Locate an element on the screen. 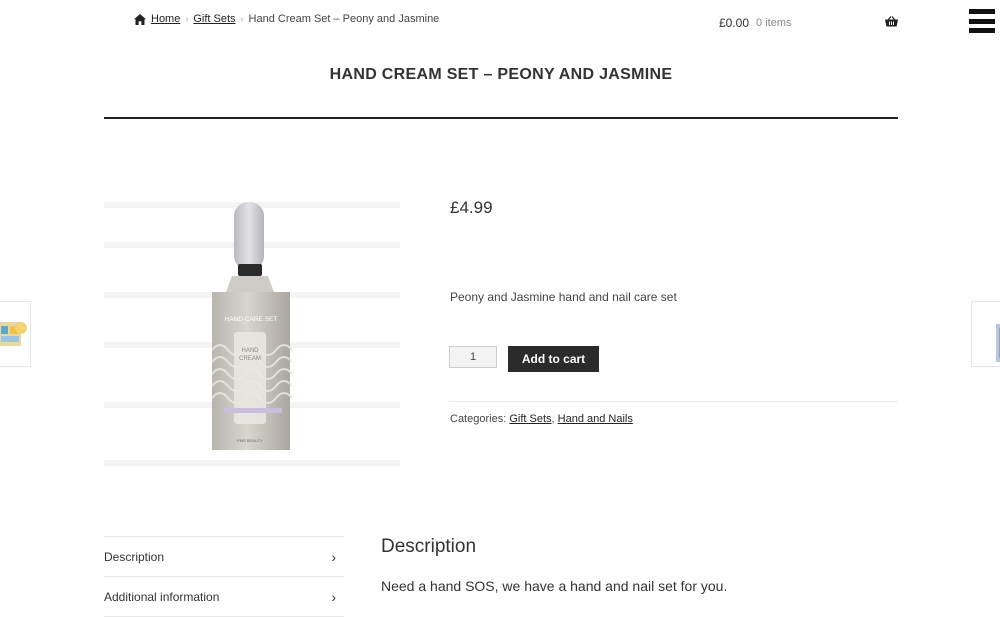 This screenshot has height=617, width=1000. tab-additional-information: Additional information › is located at coordinates (224, 597).